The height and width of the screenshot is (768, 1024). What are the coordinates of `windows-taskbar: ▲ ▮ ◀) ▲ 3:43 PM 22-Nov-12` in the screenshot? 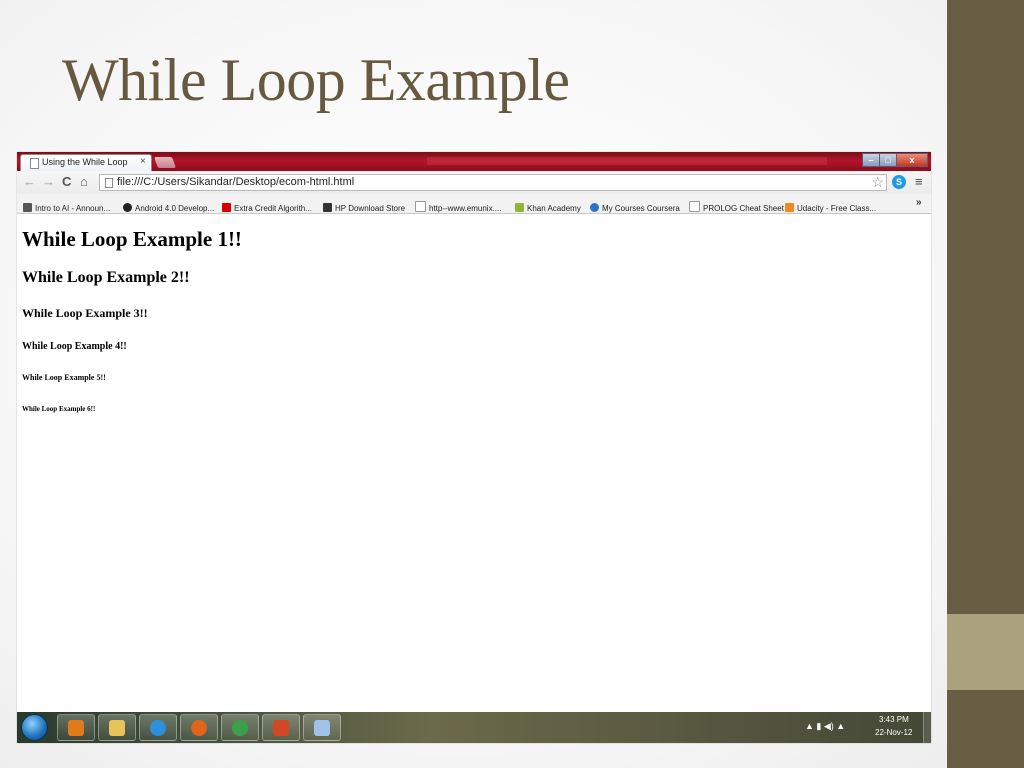 It's located at (474, 727).